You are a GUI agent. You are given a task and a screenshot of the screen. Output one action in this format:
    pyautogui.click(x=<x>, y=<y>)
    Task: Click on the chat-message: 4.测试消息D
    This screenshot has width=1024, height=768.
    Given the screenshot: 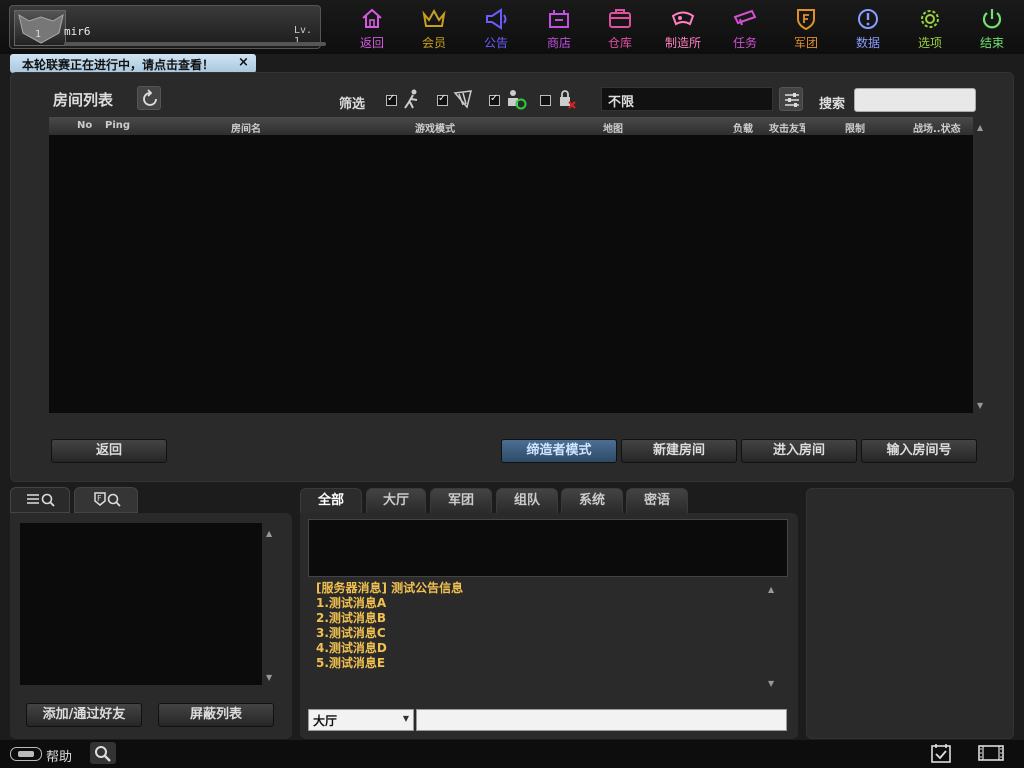 What is the action you would take?
    pyautogui.click(x=351, y=648)
    